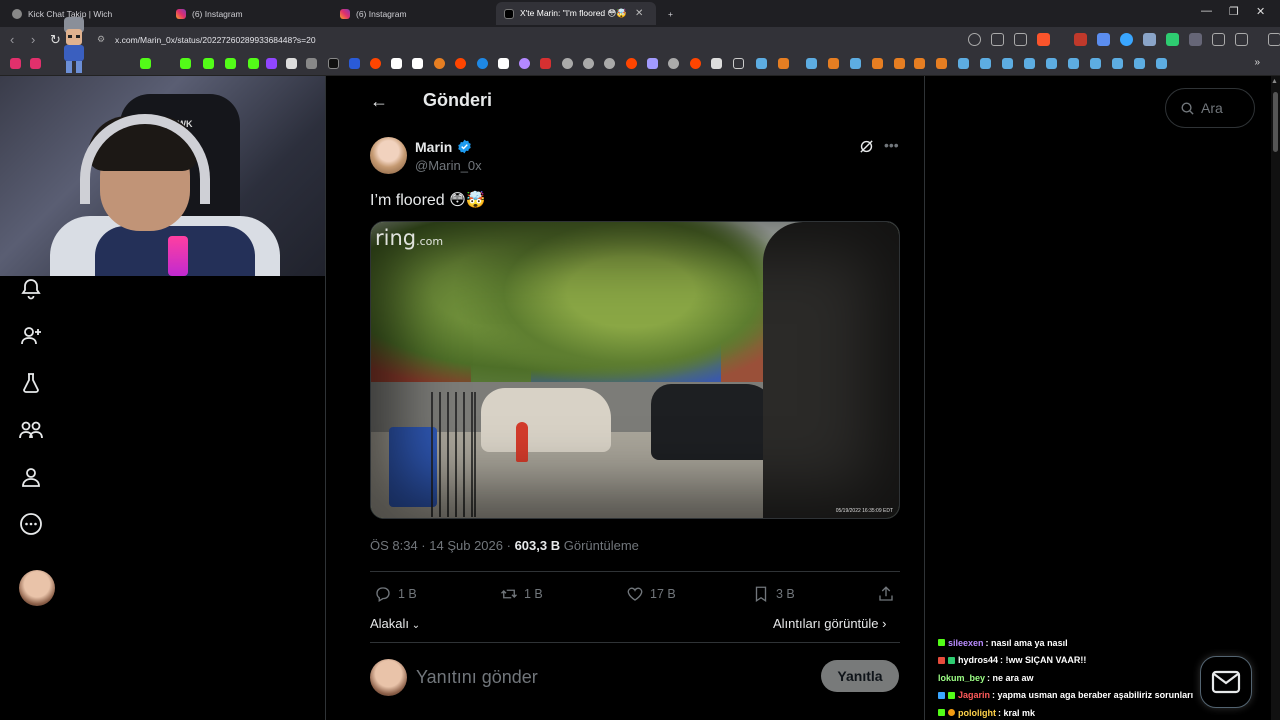 Image resolution: width=1280 pixels, height=720 pixels. What do you see at coordinates (412, 13) in the screenshot?
I see `tab-instagram-2: (6) Instagram` at bounding box center [412, 13].